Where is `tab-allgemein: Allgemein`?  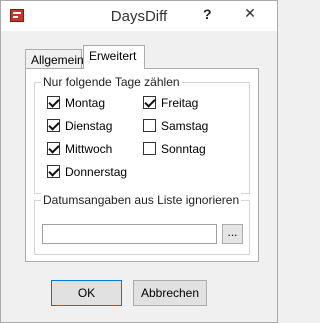 tab-allgemein: Allgemein is located at coordinates (54, 58).